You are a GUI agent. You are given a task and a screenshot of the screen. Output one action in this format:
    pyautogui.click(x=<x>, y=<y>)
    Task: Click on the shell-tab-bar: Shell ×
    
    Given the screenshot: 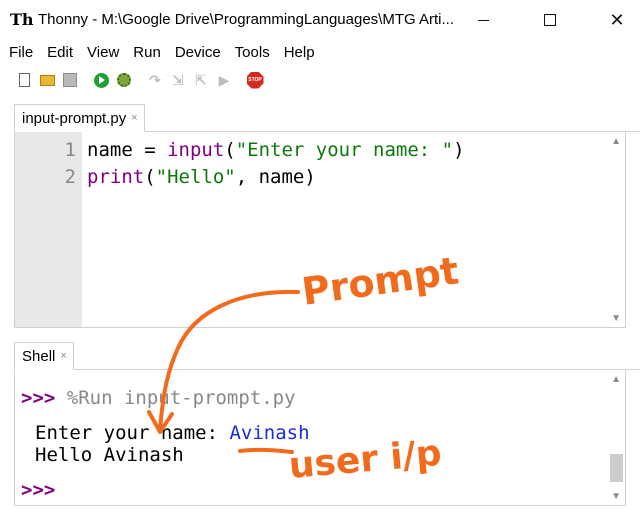 What is the action you would take?
    pyautogui.click(x=327, y=356)
    